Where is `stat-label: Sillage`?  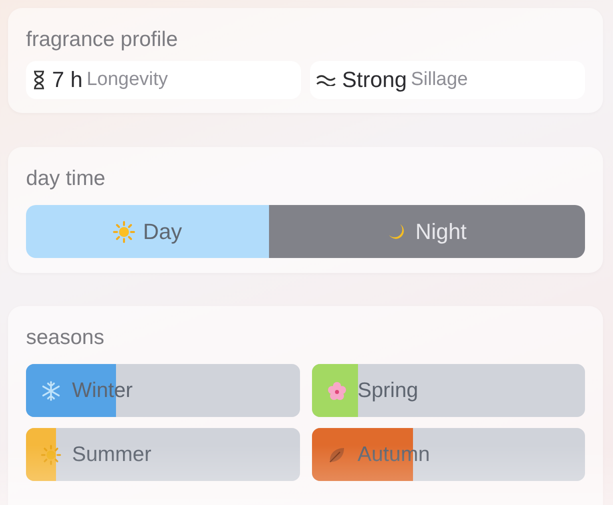 stat-label: Sillage is located at coordinates (439, 80).